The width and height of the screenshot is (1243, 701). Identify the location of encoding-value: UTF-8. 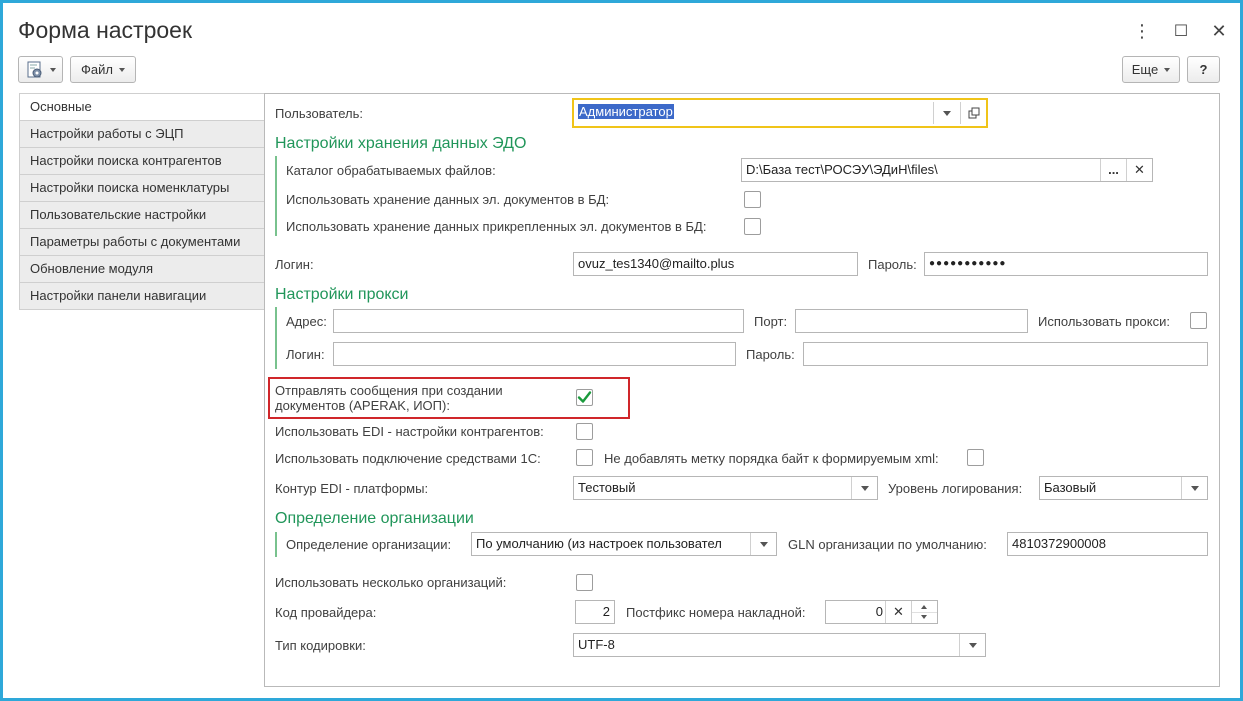
(596, 644).